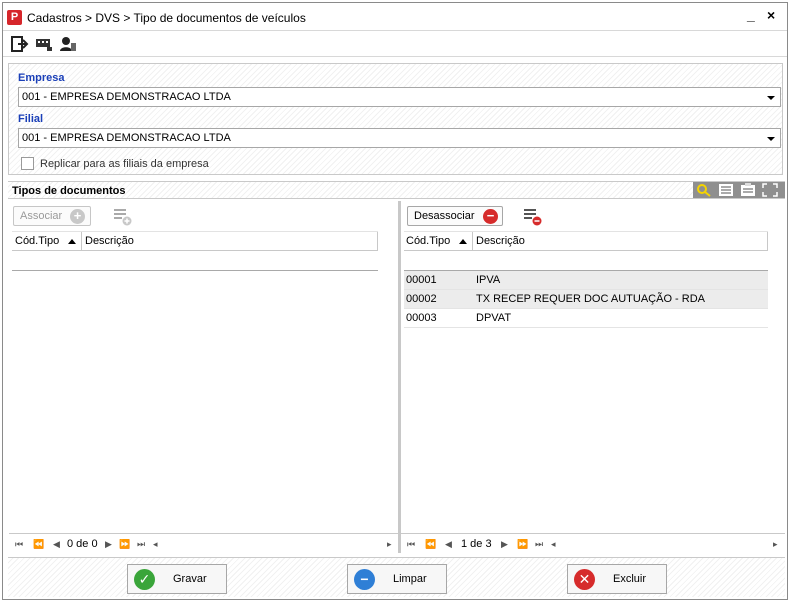  I want to click on replicar-label: Replicar para as filiais da empresa, so click(124, 164).